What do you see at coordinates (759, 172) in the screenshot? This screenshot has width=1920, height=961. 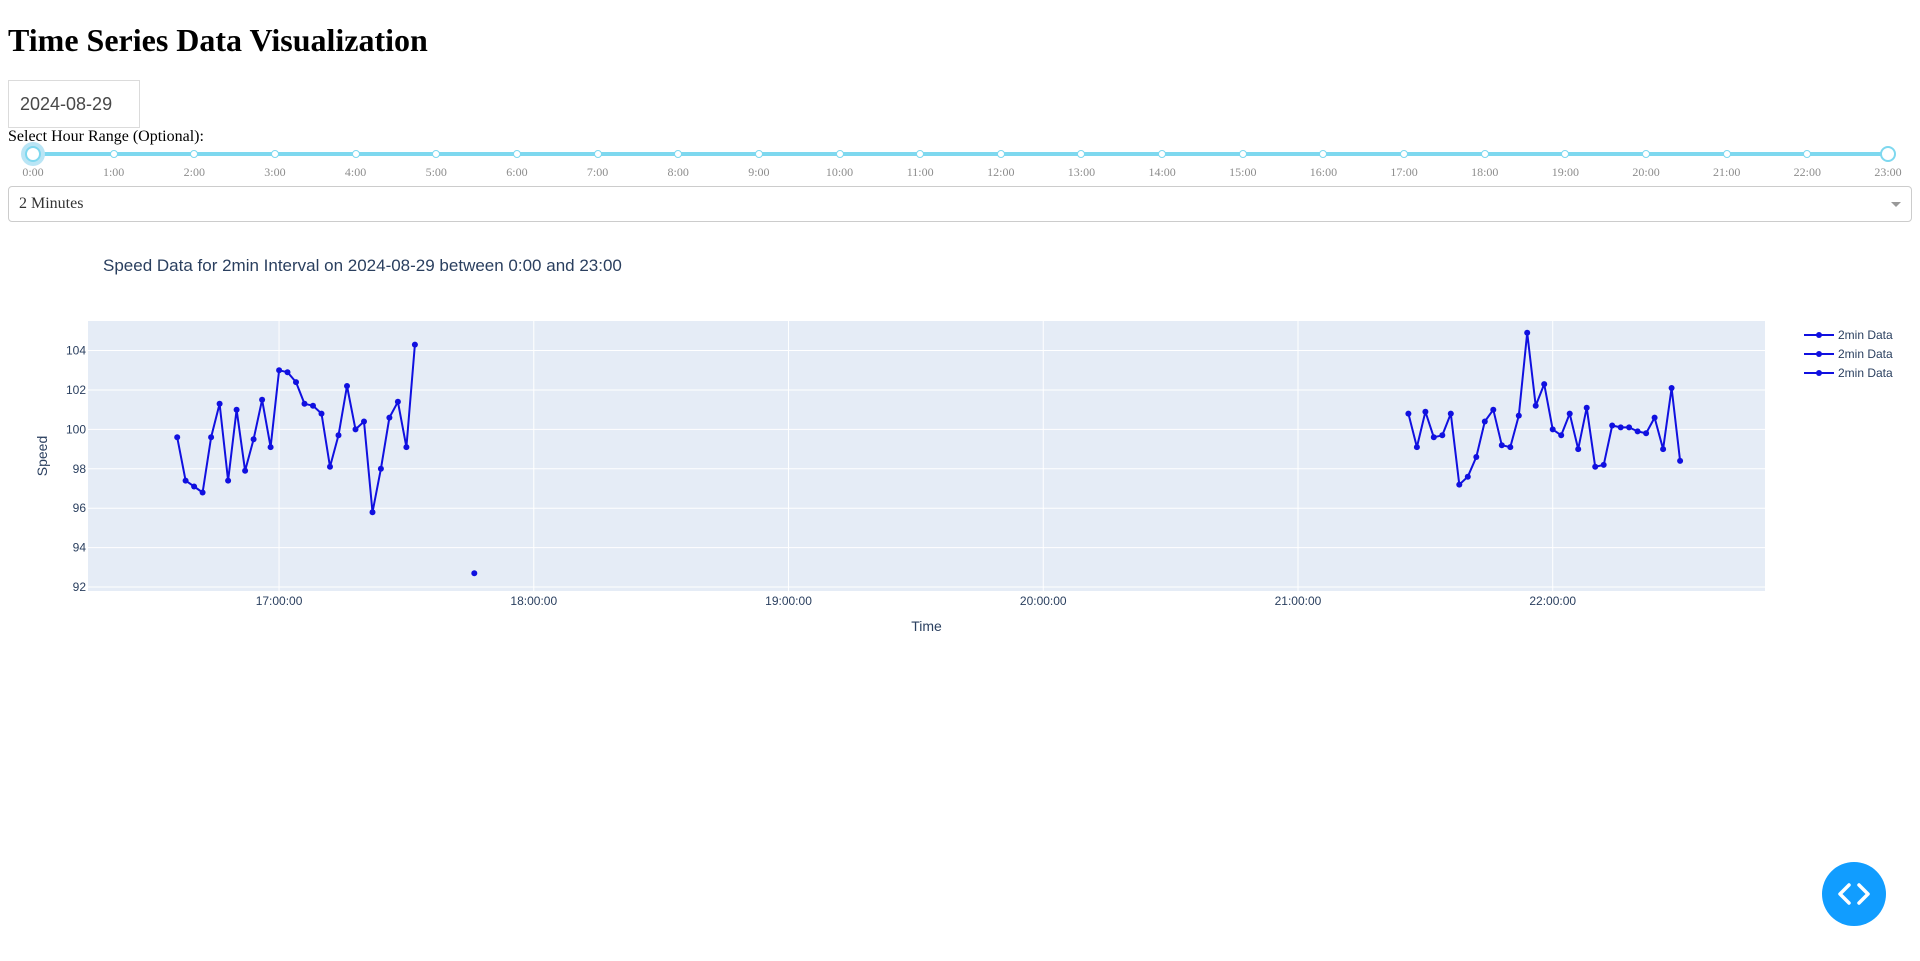 I see `slider-mark-label: 9:00` at bounding box center [759, 172].